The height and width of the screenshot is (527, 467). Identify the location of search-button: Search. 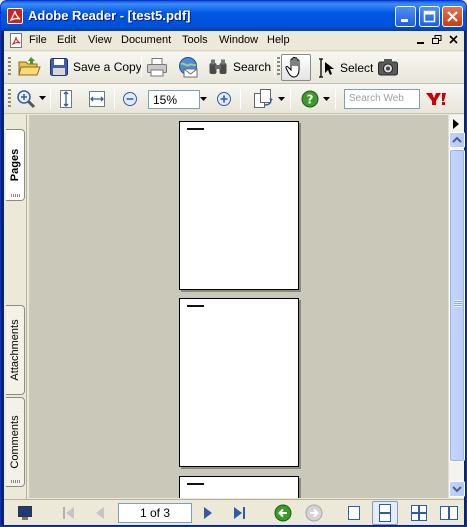
(239, 67).